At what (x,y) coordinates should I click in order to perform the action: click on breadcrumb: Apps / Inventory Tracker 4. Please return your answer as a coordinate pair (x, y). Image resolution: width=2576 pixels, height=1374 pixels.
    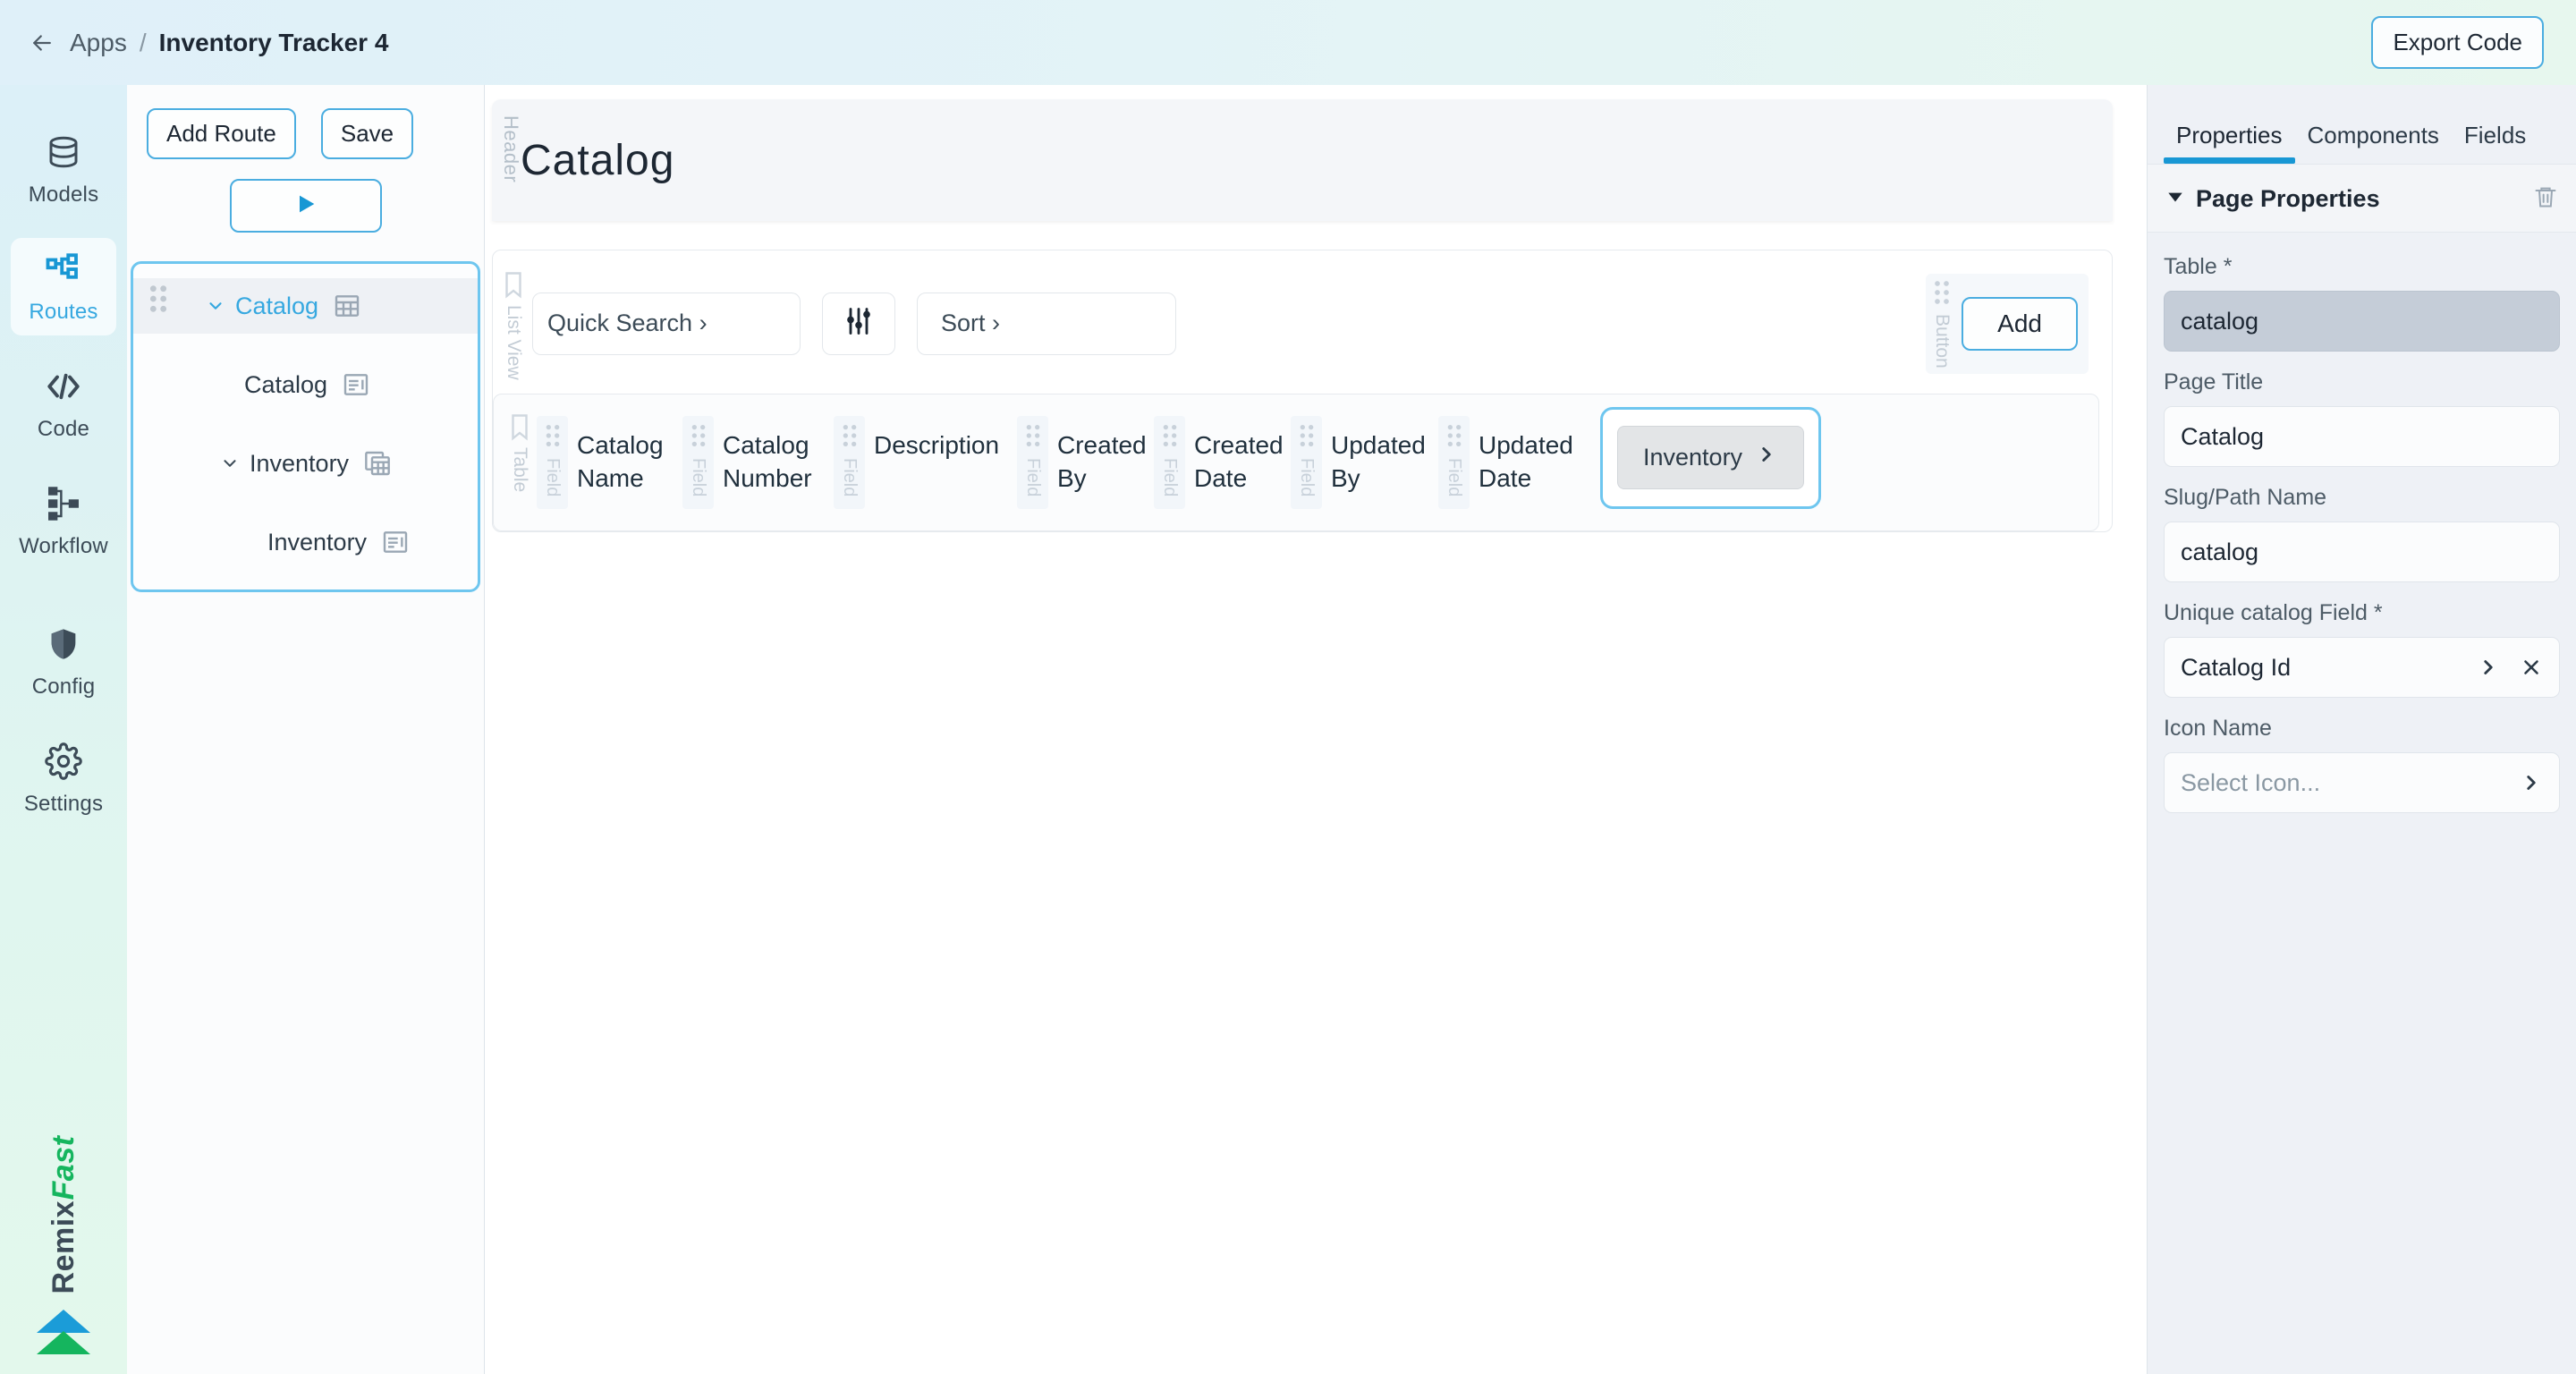
    Looking at the image, I should click on (207, 43).